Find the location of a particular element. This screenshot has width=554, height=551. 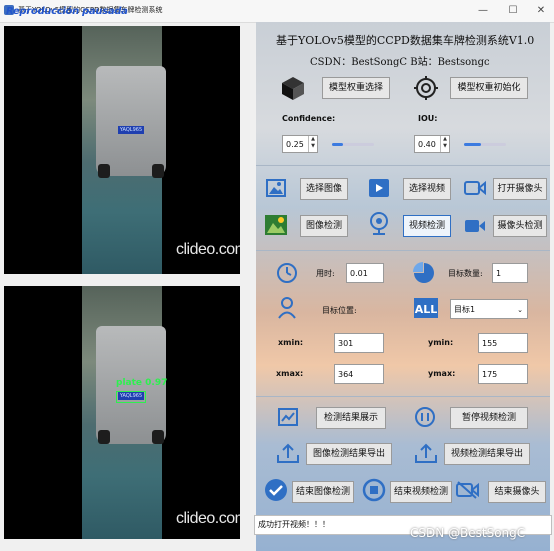

ymax-label: ymax: is located at coordinates (442, 373).